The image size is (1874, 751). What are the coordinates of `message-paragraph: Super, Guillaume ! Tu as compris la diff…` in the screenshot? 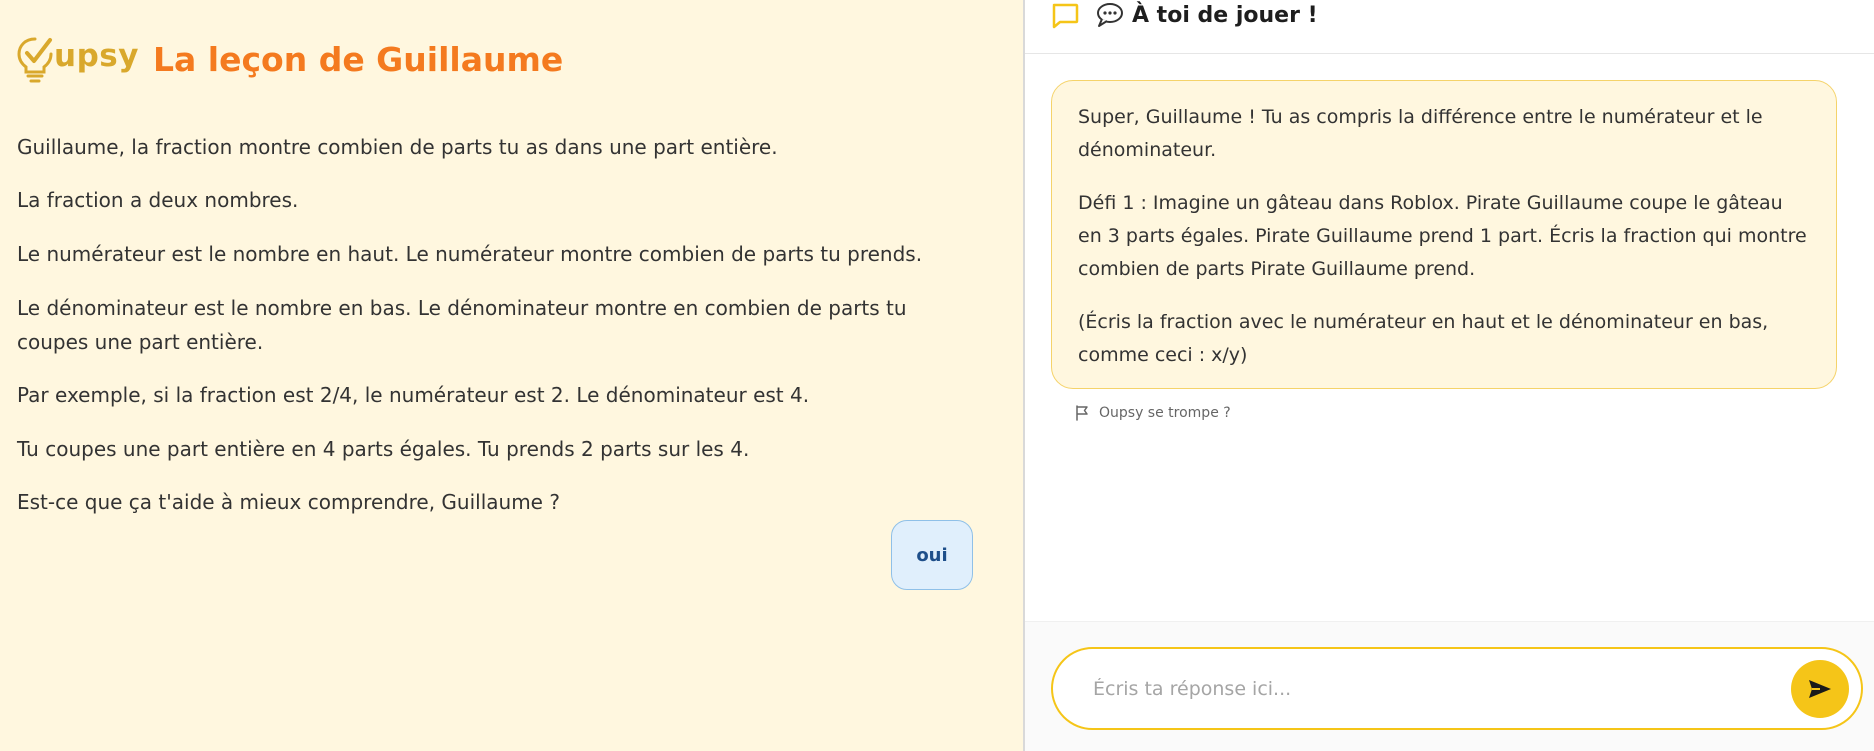 It's located at (1420, 133).